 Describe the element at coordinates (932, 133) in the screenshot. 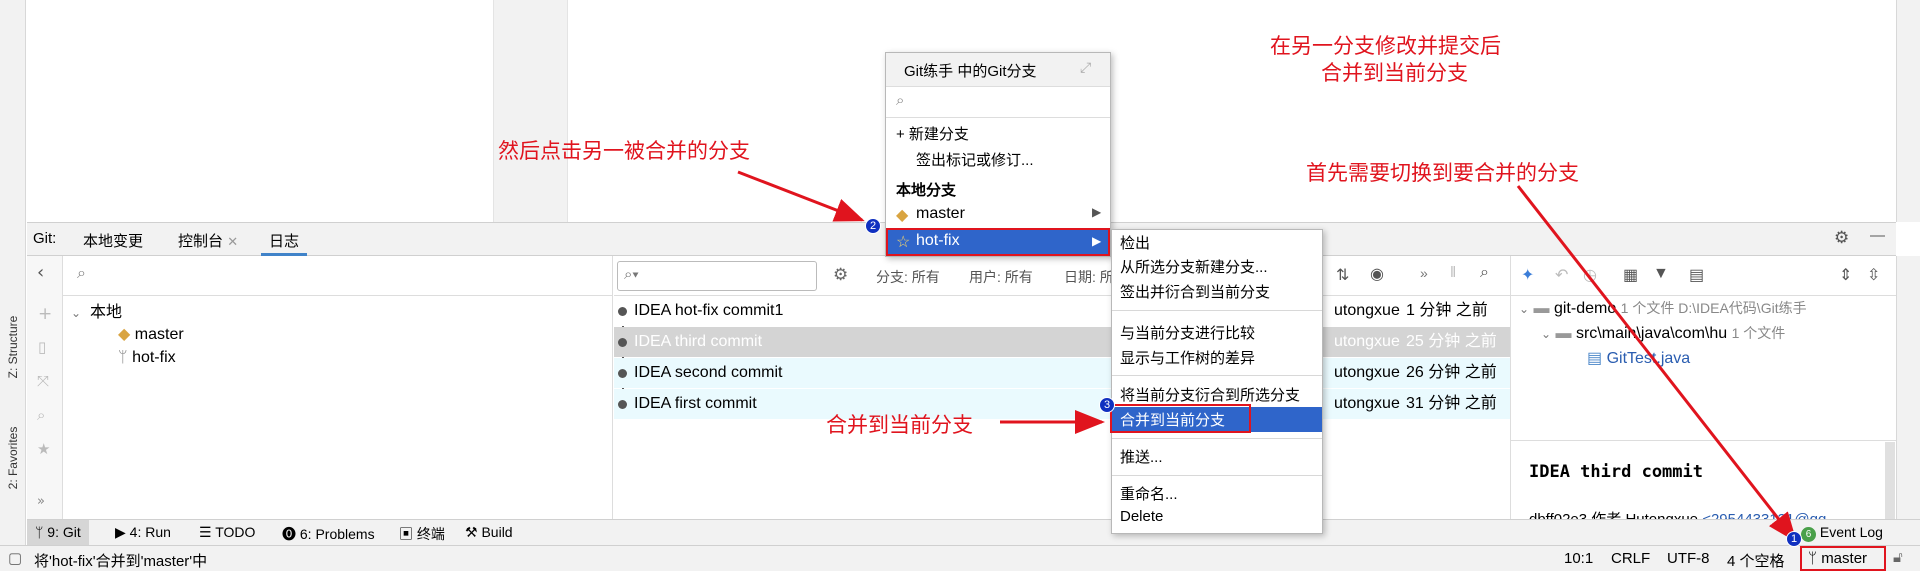

I see `new-branch-item: + 新建分支` at that location.